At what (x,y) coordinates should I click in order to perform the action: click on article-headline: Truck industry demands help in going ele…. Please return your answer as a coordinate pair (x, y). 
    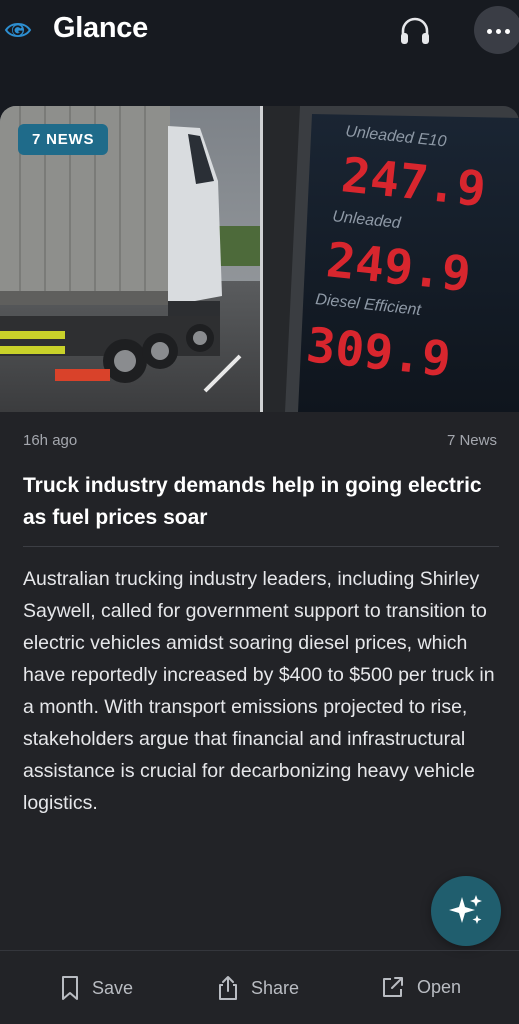
    Looking at the image, I should click on (258, 502).